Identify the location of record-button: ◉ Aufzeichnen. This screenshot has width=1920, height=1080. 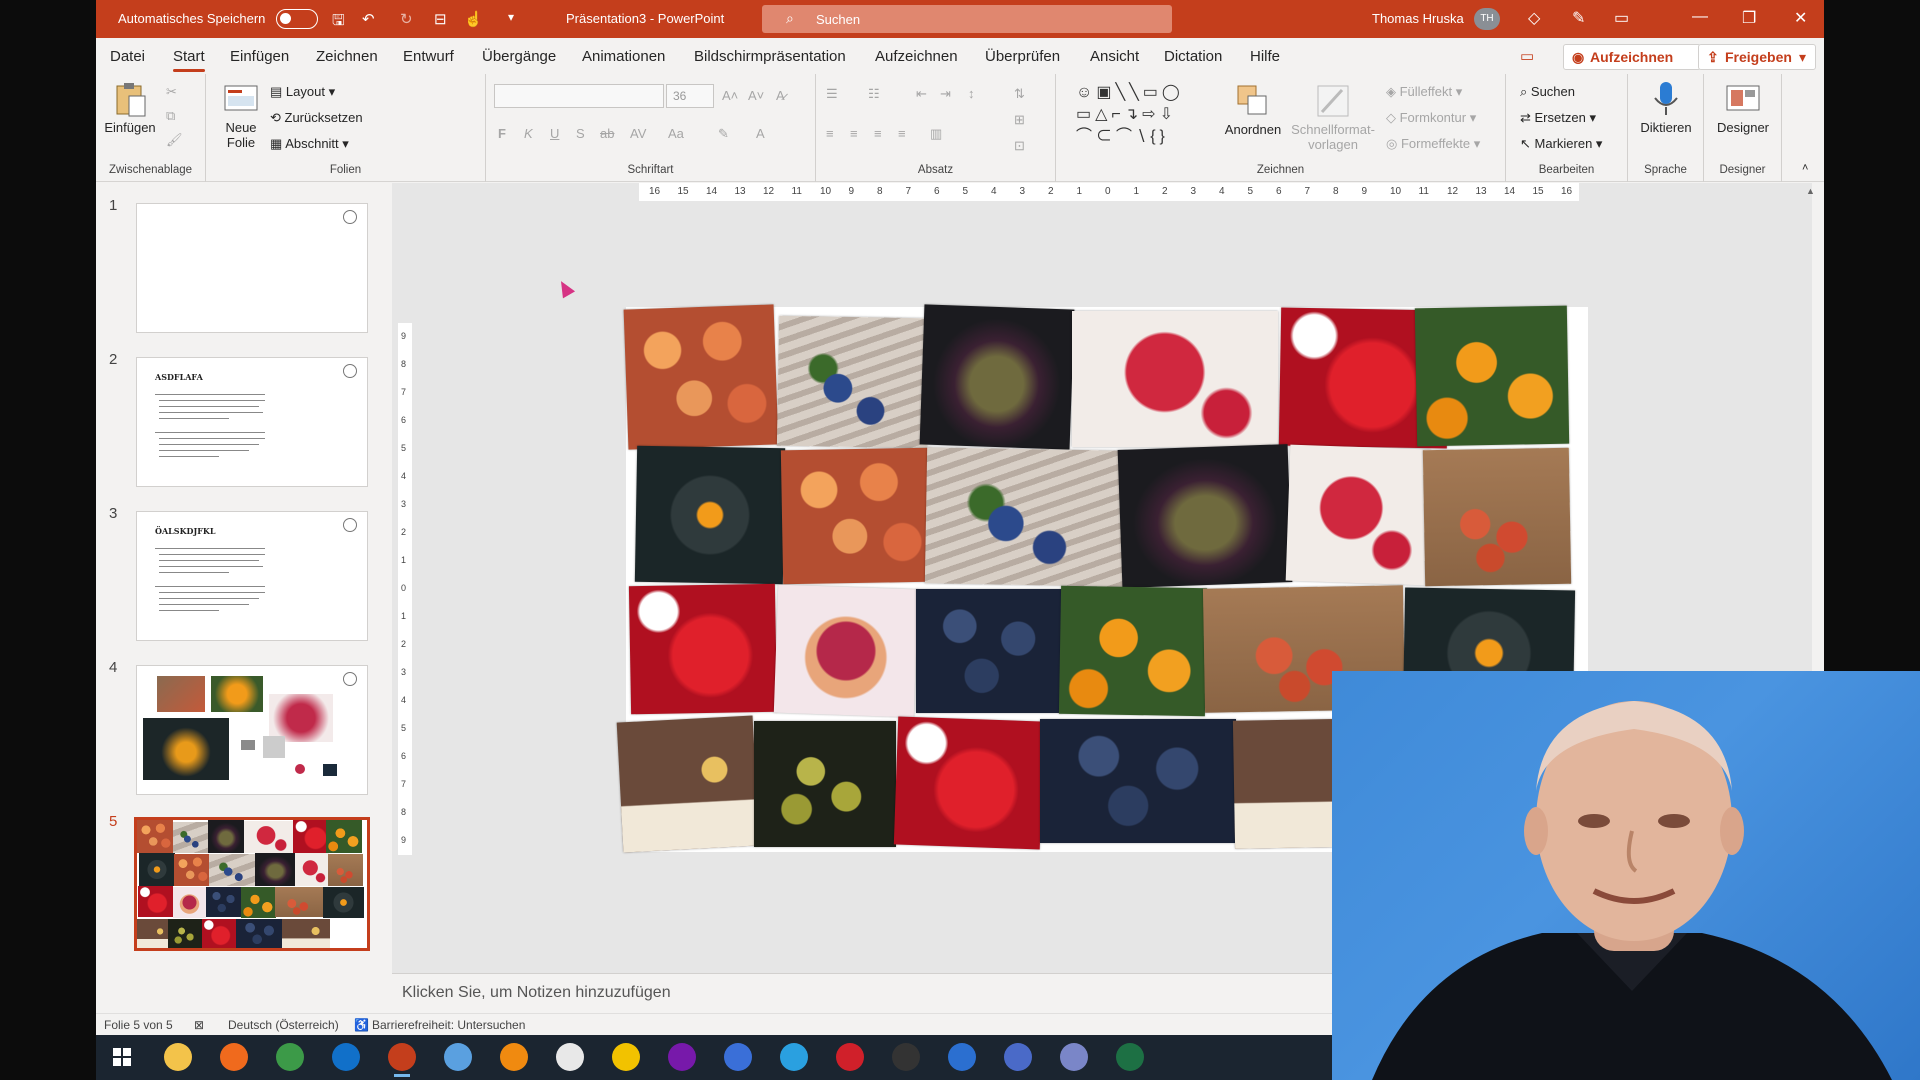
(1632, 57).